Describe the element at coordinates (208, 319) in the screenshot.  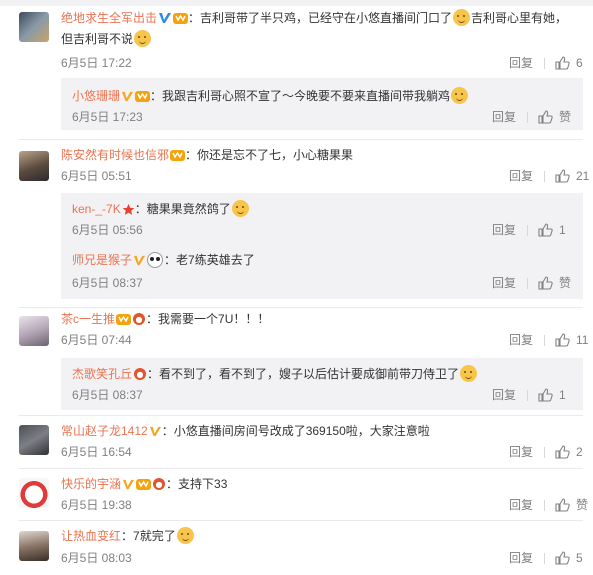
I see `comment-body: ：我需要一个7U！！！` at that location.